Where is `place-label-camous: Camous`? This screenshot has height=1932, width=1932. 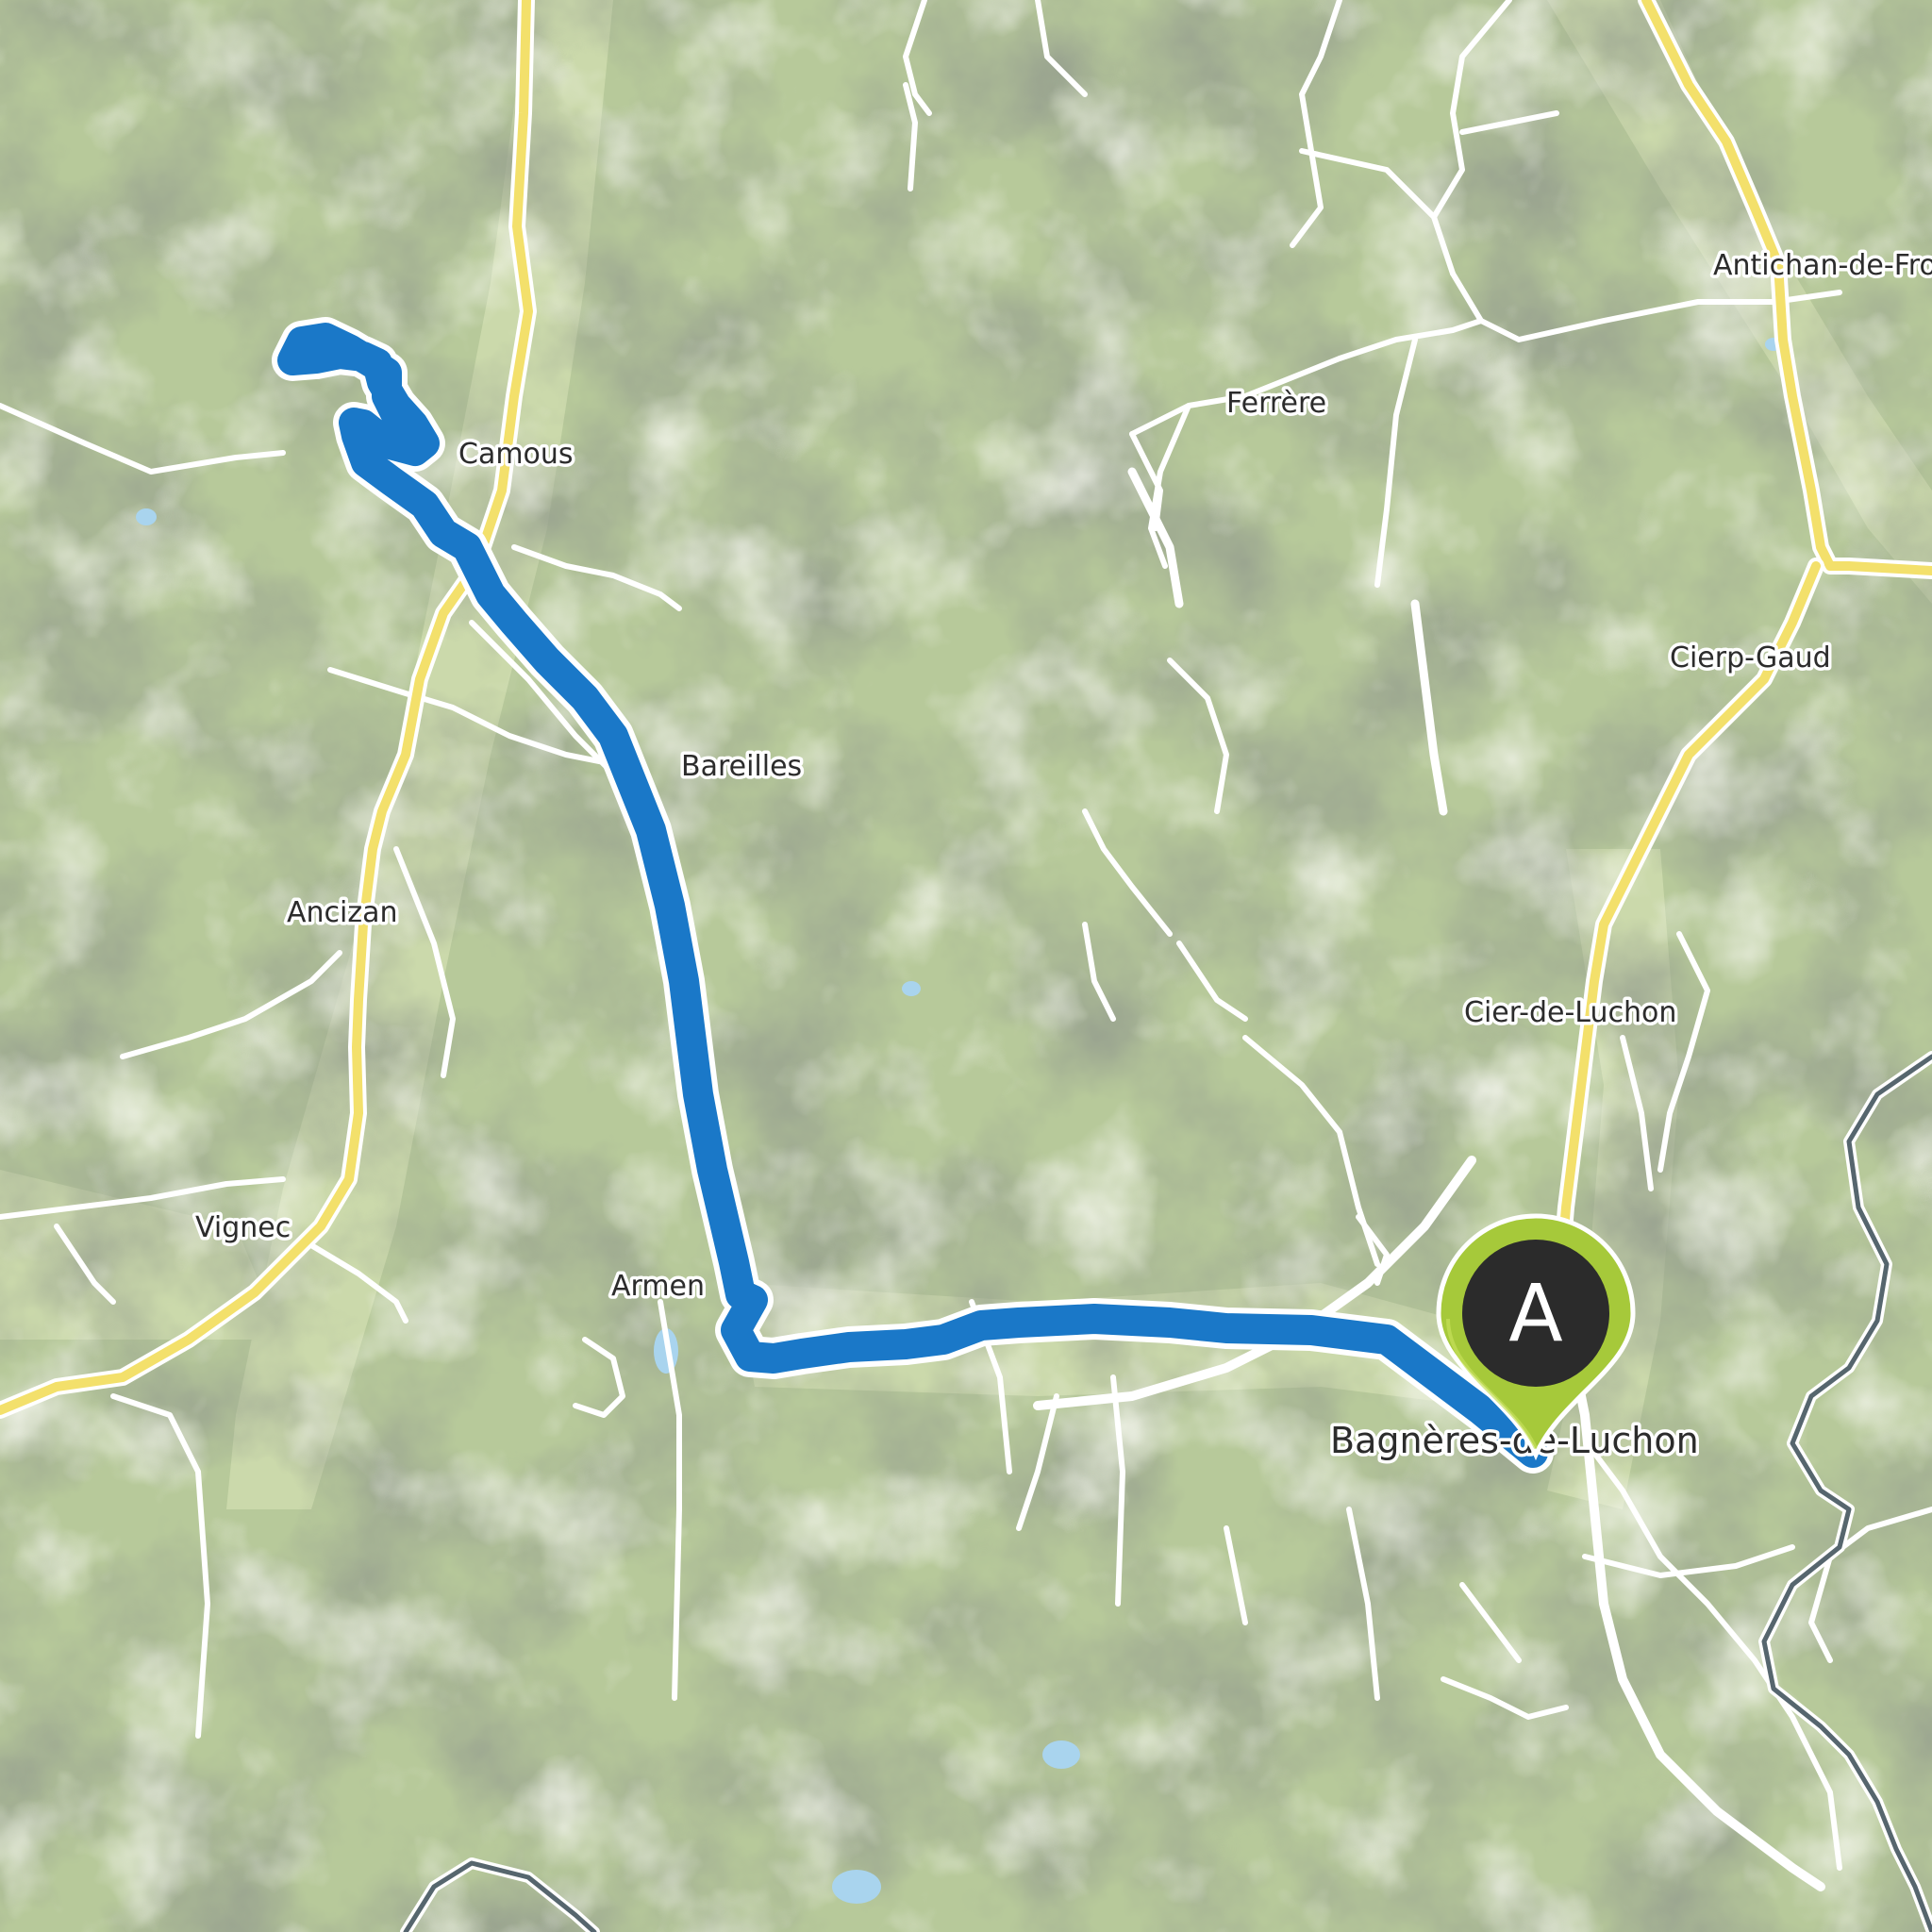
place-label-camous: Camous is located at coordinates (516, 454).